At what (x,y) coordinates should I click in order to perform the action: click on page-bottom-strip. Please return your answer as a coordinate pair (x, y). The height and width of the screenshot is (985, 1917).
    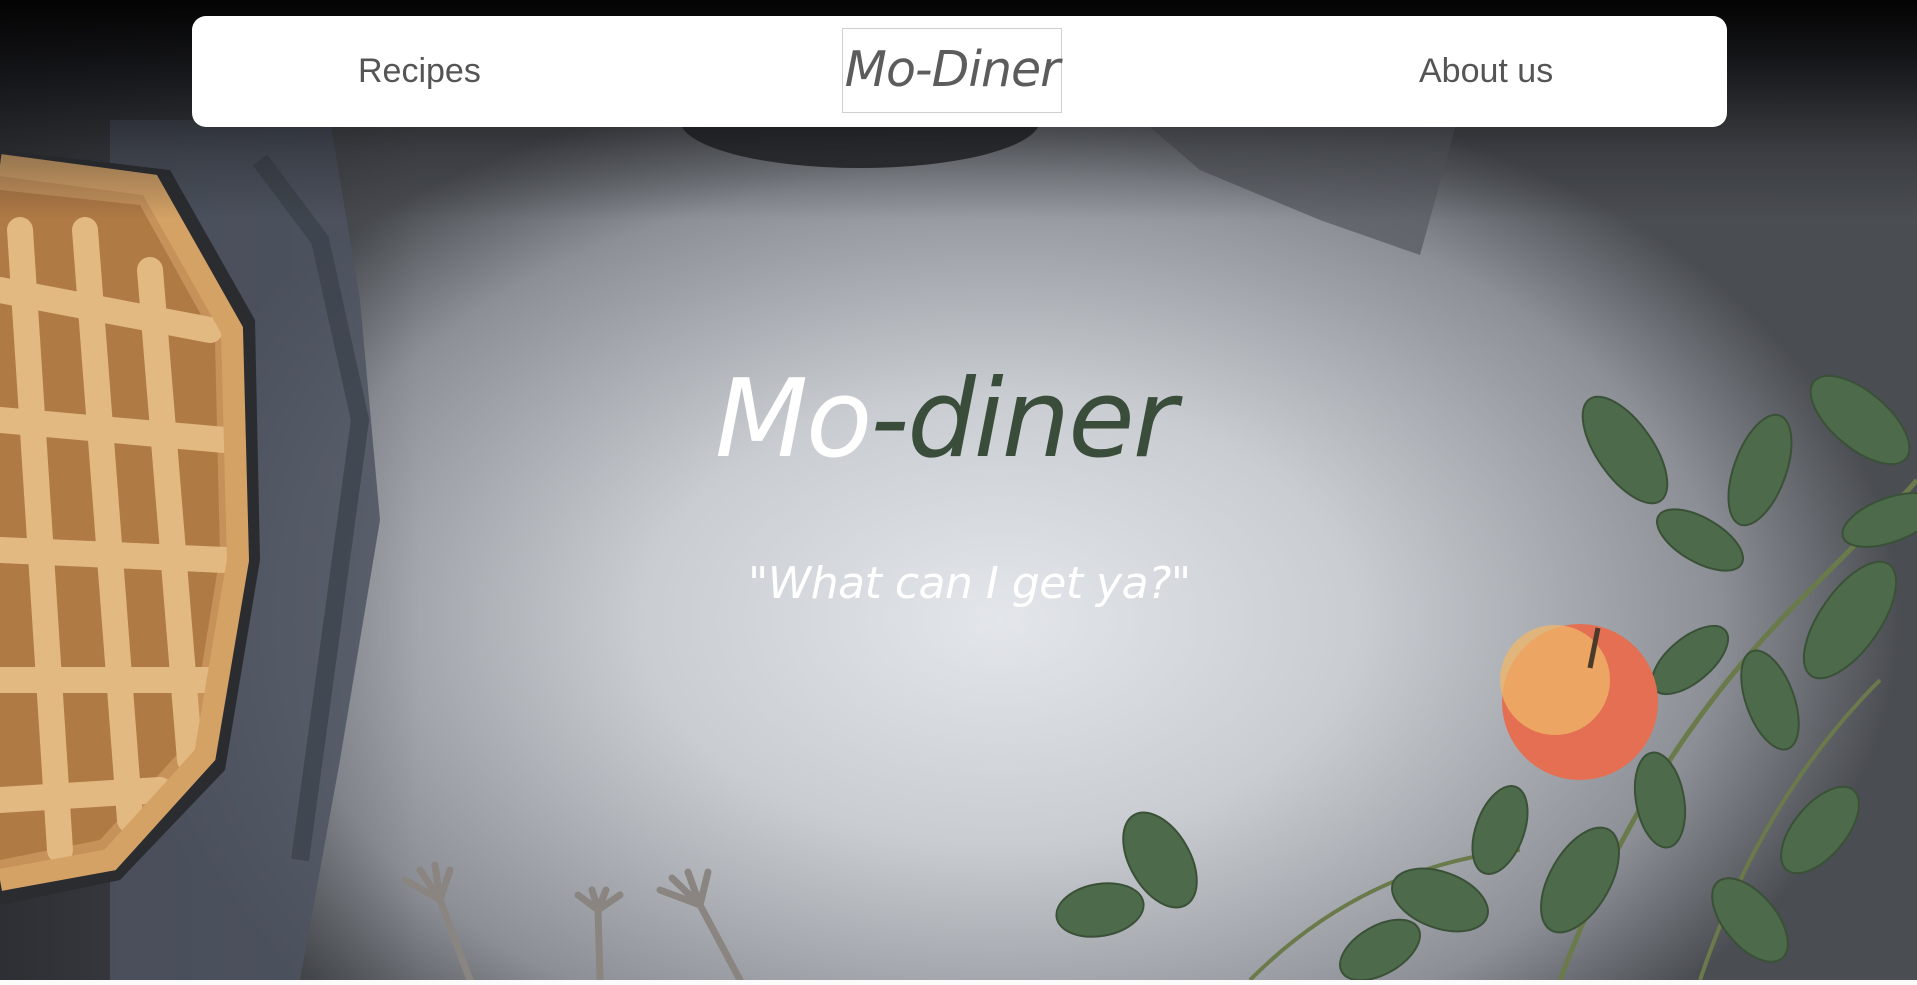
    Looking at the image, I should click on (958, 982).